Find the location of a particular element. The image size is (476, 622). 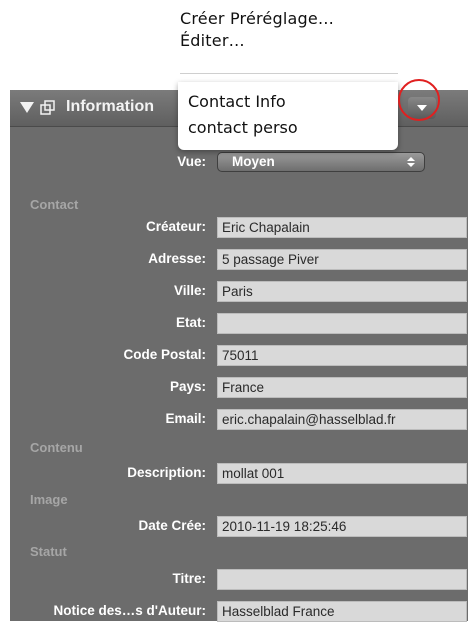

address-label: Adresse: is located at coordinates (177, 258).